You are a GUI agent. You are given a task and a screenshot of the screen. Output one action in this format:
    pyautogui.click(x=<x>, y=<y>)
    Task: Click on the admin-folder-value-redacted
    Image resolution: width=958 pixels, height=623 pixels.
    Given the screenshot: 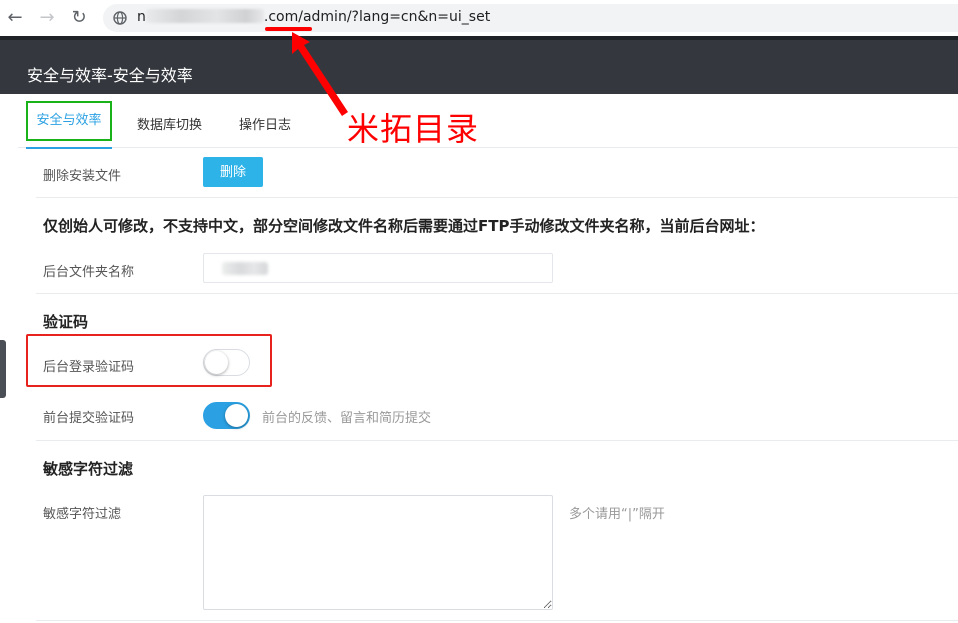 What is the action you would take?
    pyautogui.click(x=245, y=268)
    